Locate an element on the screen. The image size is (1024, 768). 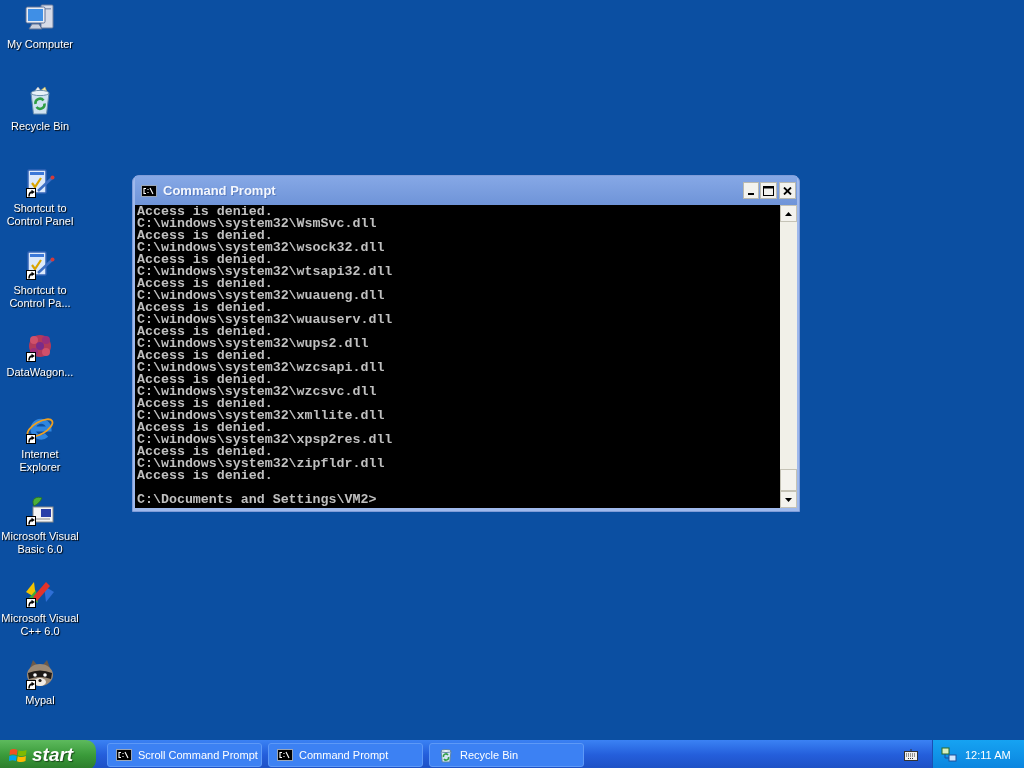
desktop-icon-label: Microsoft Visual Basic 6.0 is located at coordinates (40, 543).